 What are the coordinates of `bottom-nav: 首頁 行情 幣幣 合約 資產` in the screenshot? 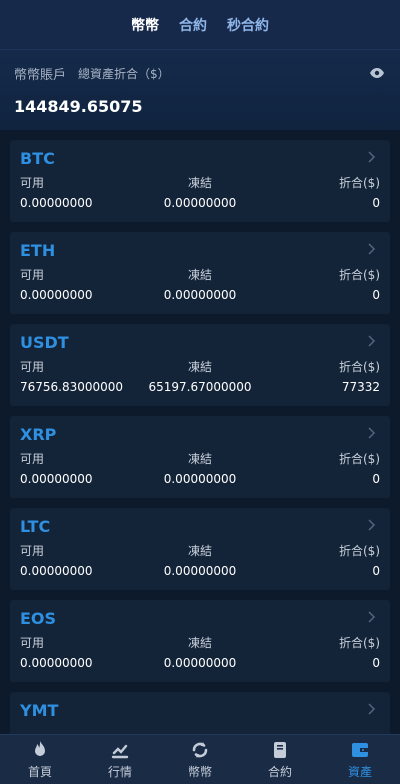 It's located at (200, 759).